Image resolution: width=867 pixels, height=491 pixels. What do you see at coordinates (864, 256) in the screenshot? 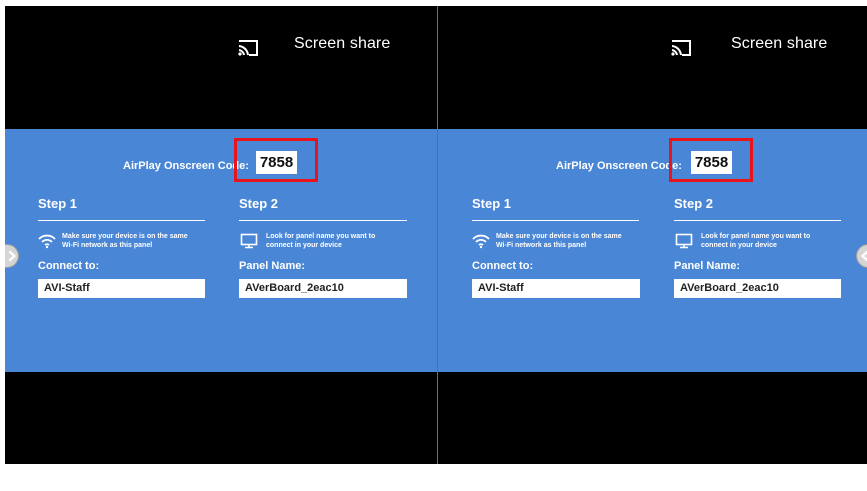
I see `chevron-left-icon` at bounding box center [864, 256].